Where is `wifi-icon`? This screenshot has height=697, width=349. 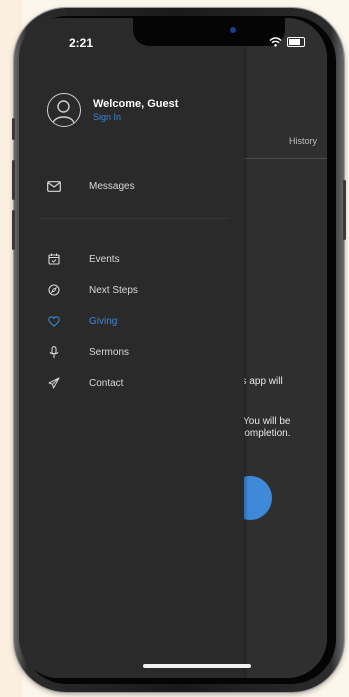
wifi-icon is located at coordinates (275, 42).